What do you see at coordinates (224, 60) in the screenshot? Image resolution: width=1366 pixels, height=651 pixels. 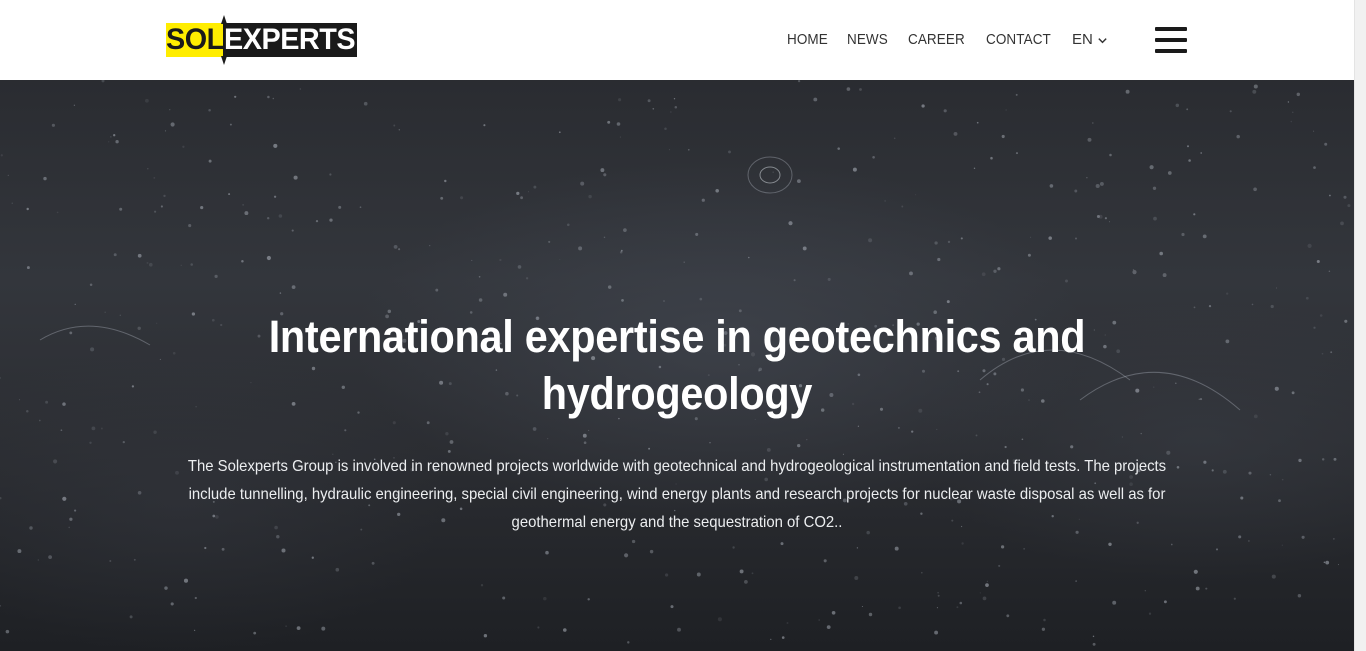 I see `logo-spike-bottom` at bounding box center [224, 60].